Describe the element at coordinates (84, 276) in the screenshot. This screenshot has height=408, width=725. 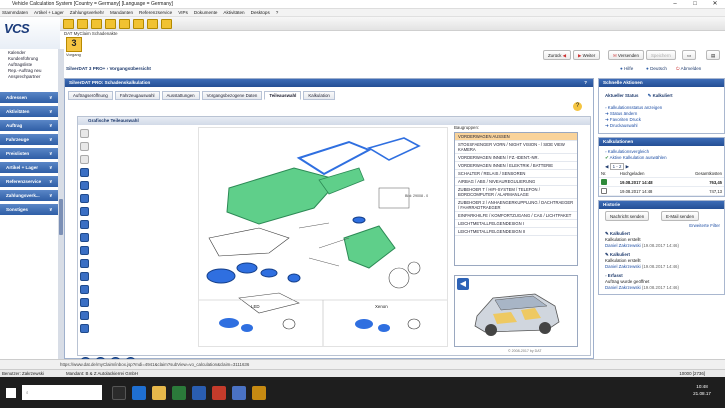
I see `zoom-out-icon` at that location.